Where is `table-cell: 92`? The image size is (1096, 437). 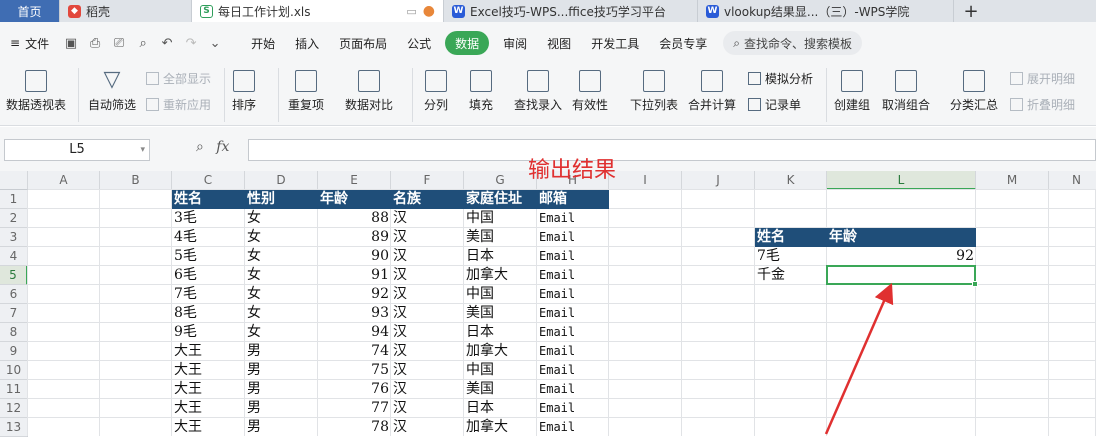 table-cell: 92 is located at coordinates (354, 294).